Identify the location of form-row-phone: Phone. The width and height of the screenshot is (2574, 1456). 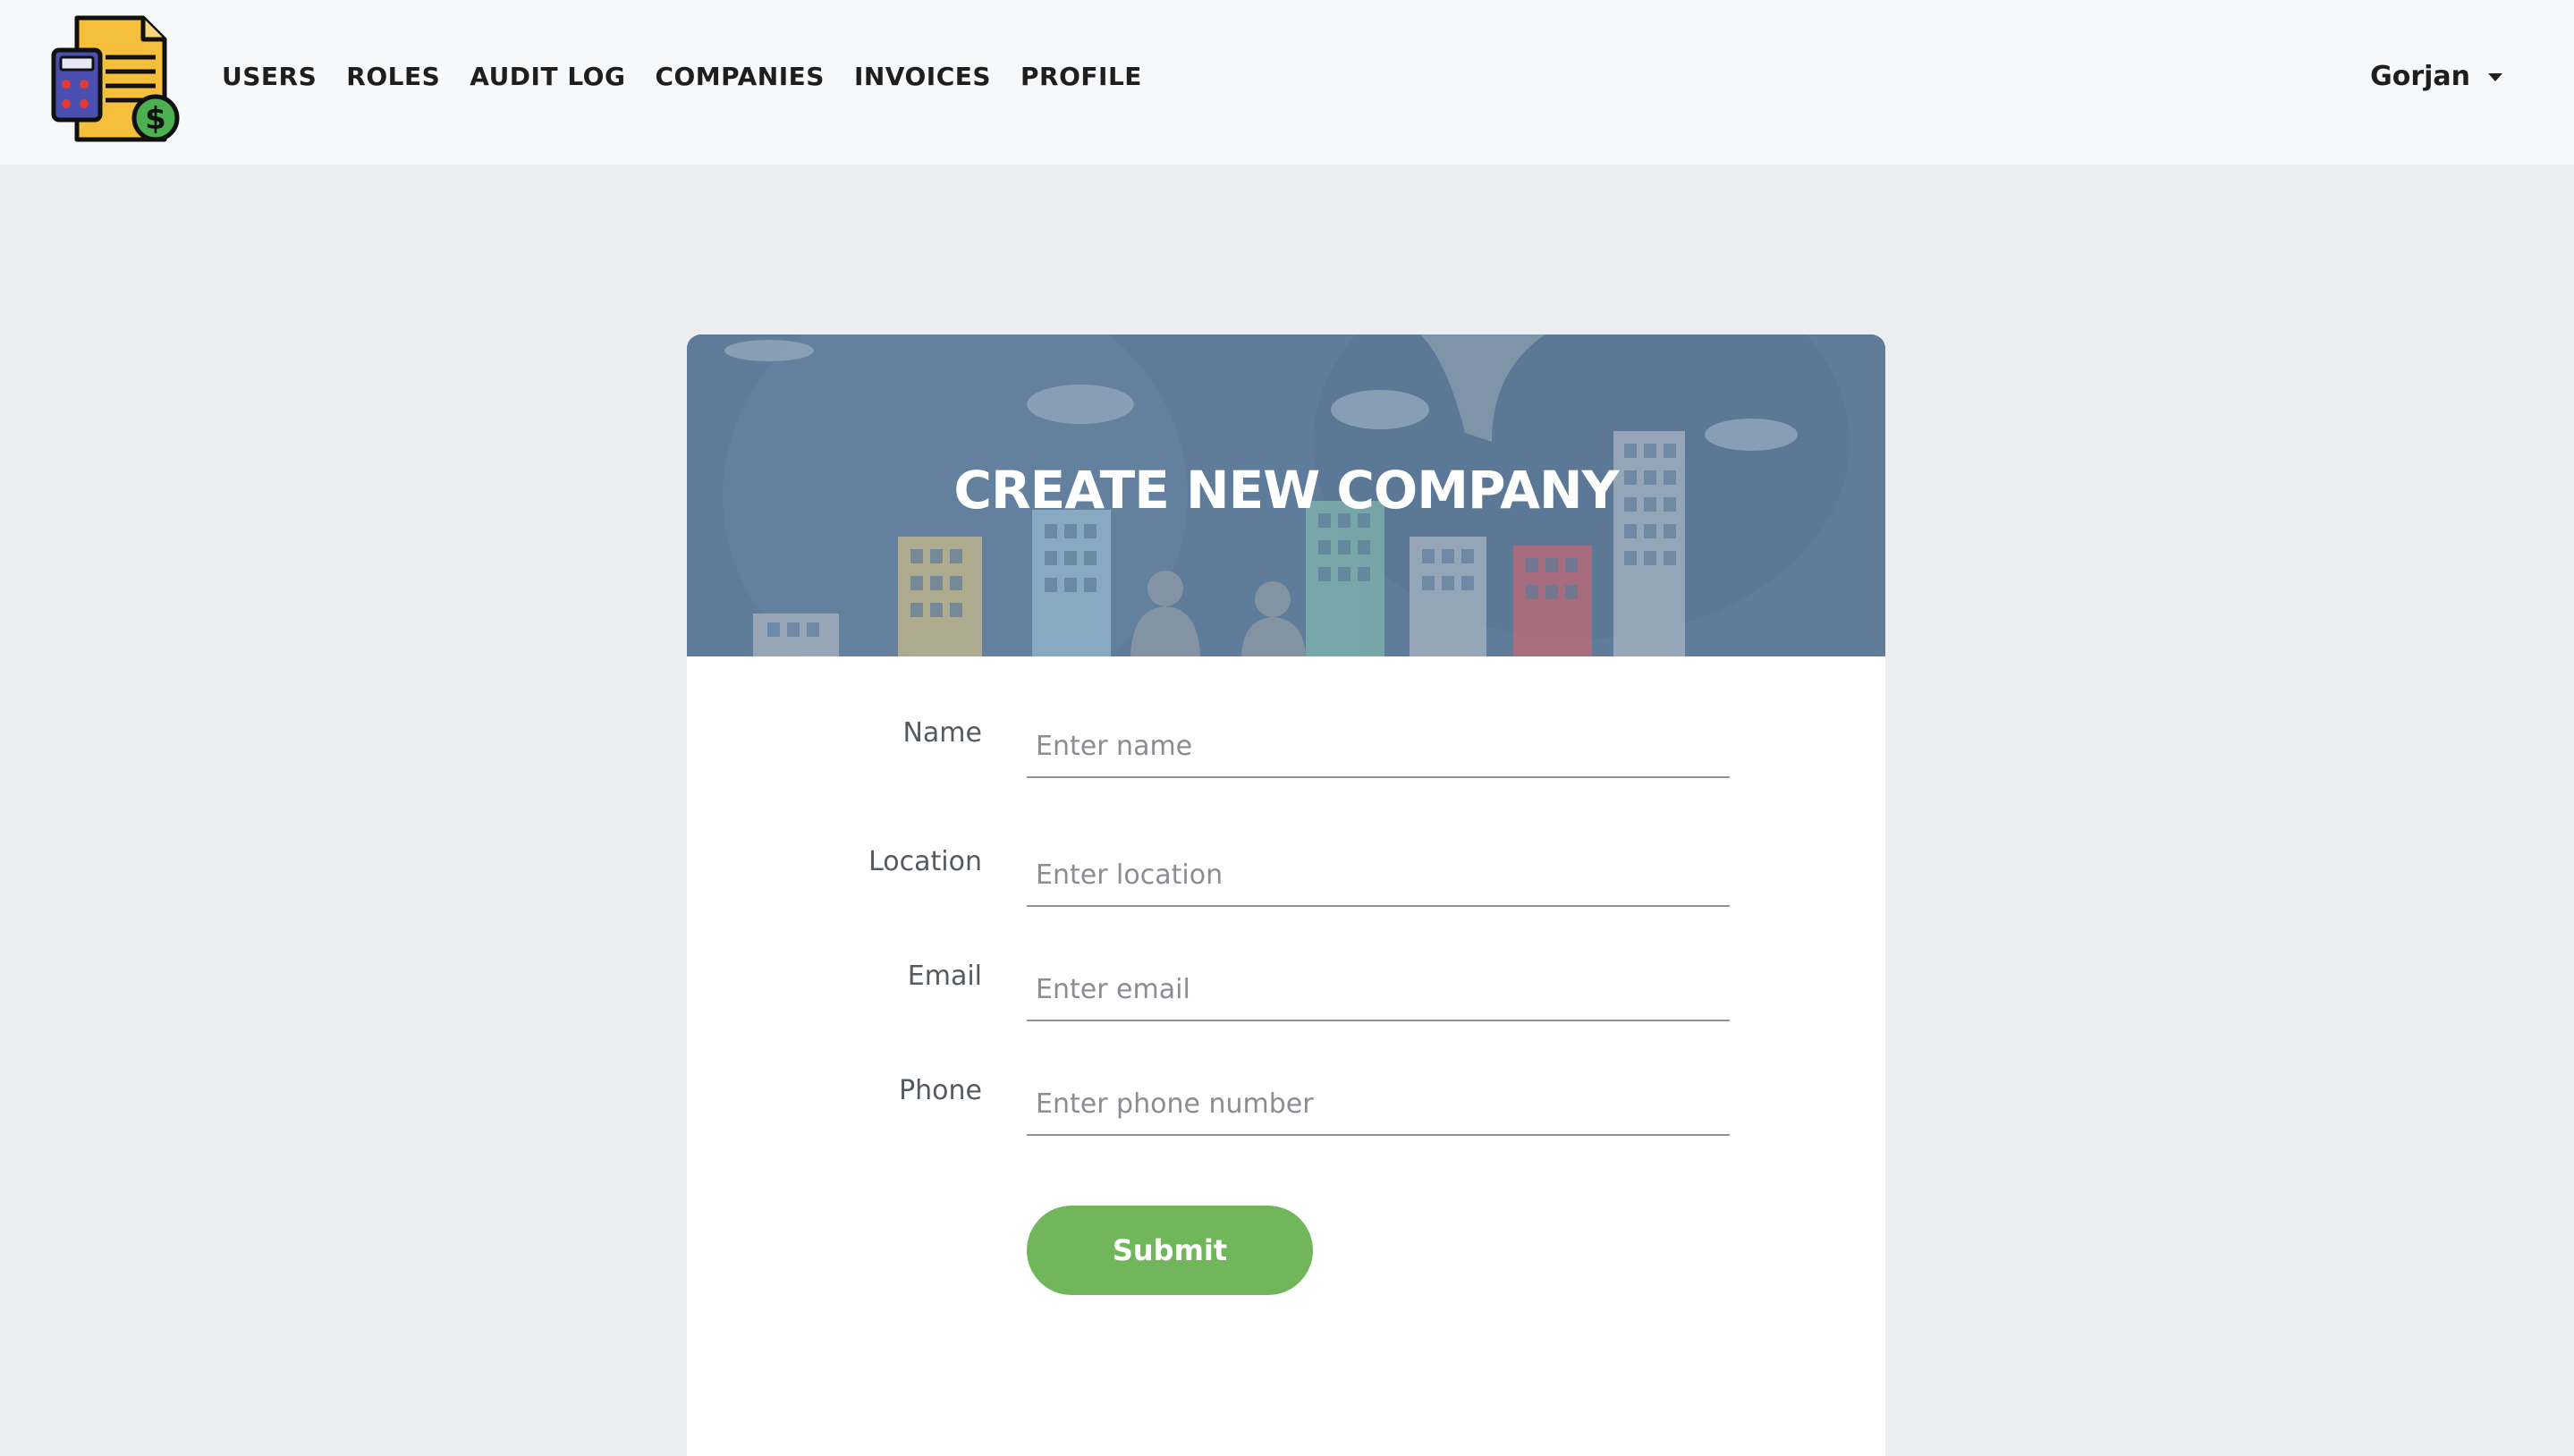
(1286, 1091).